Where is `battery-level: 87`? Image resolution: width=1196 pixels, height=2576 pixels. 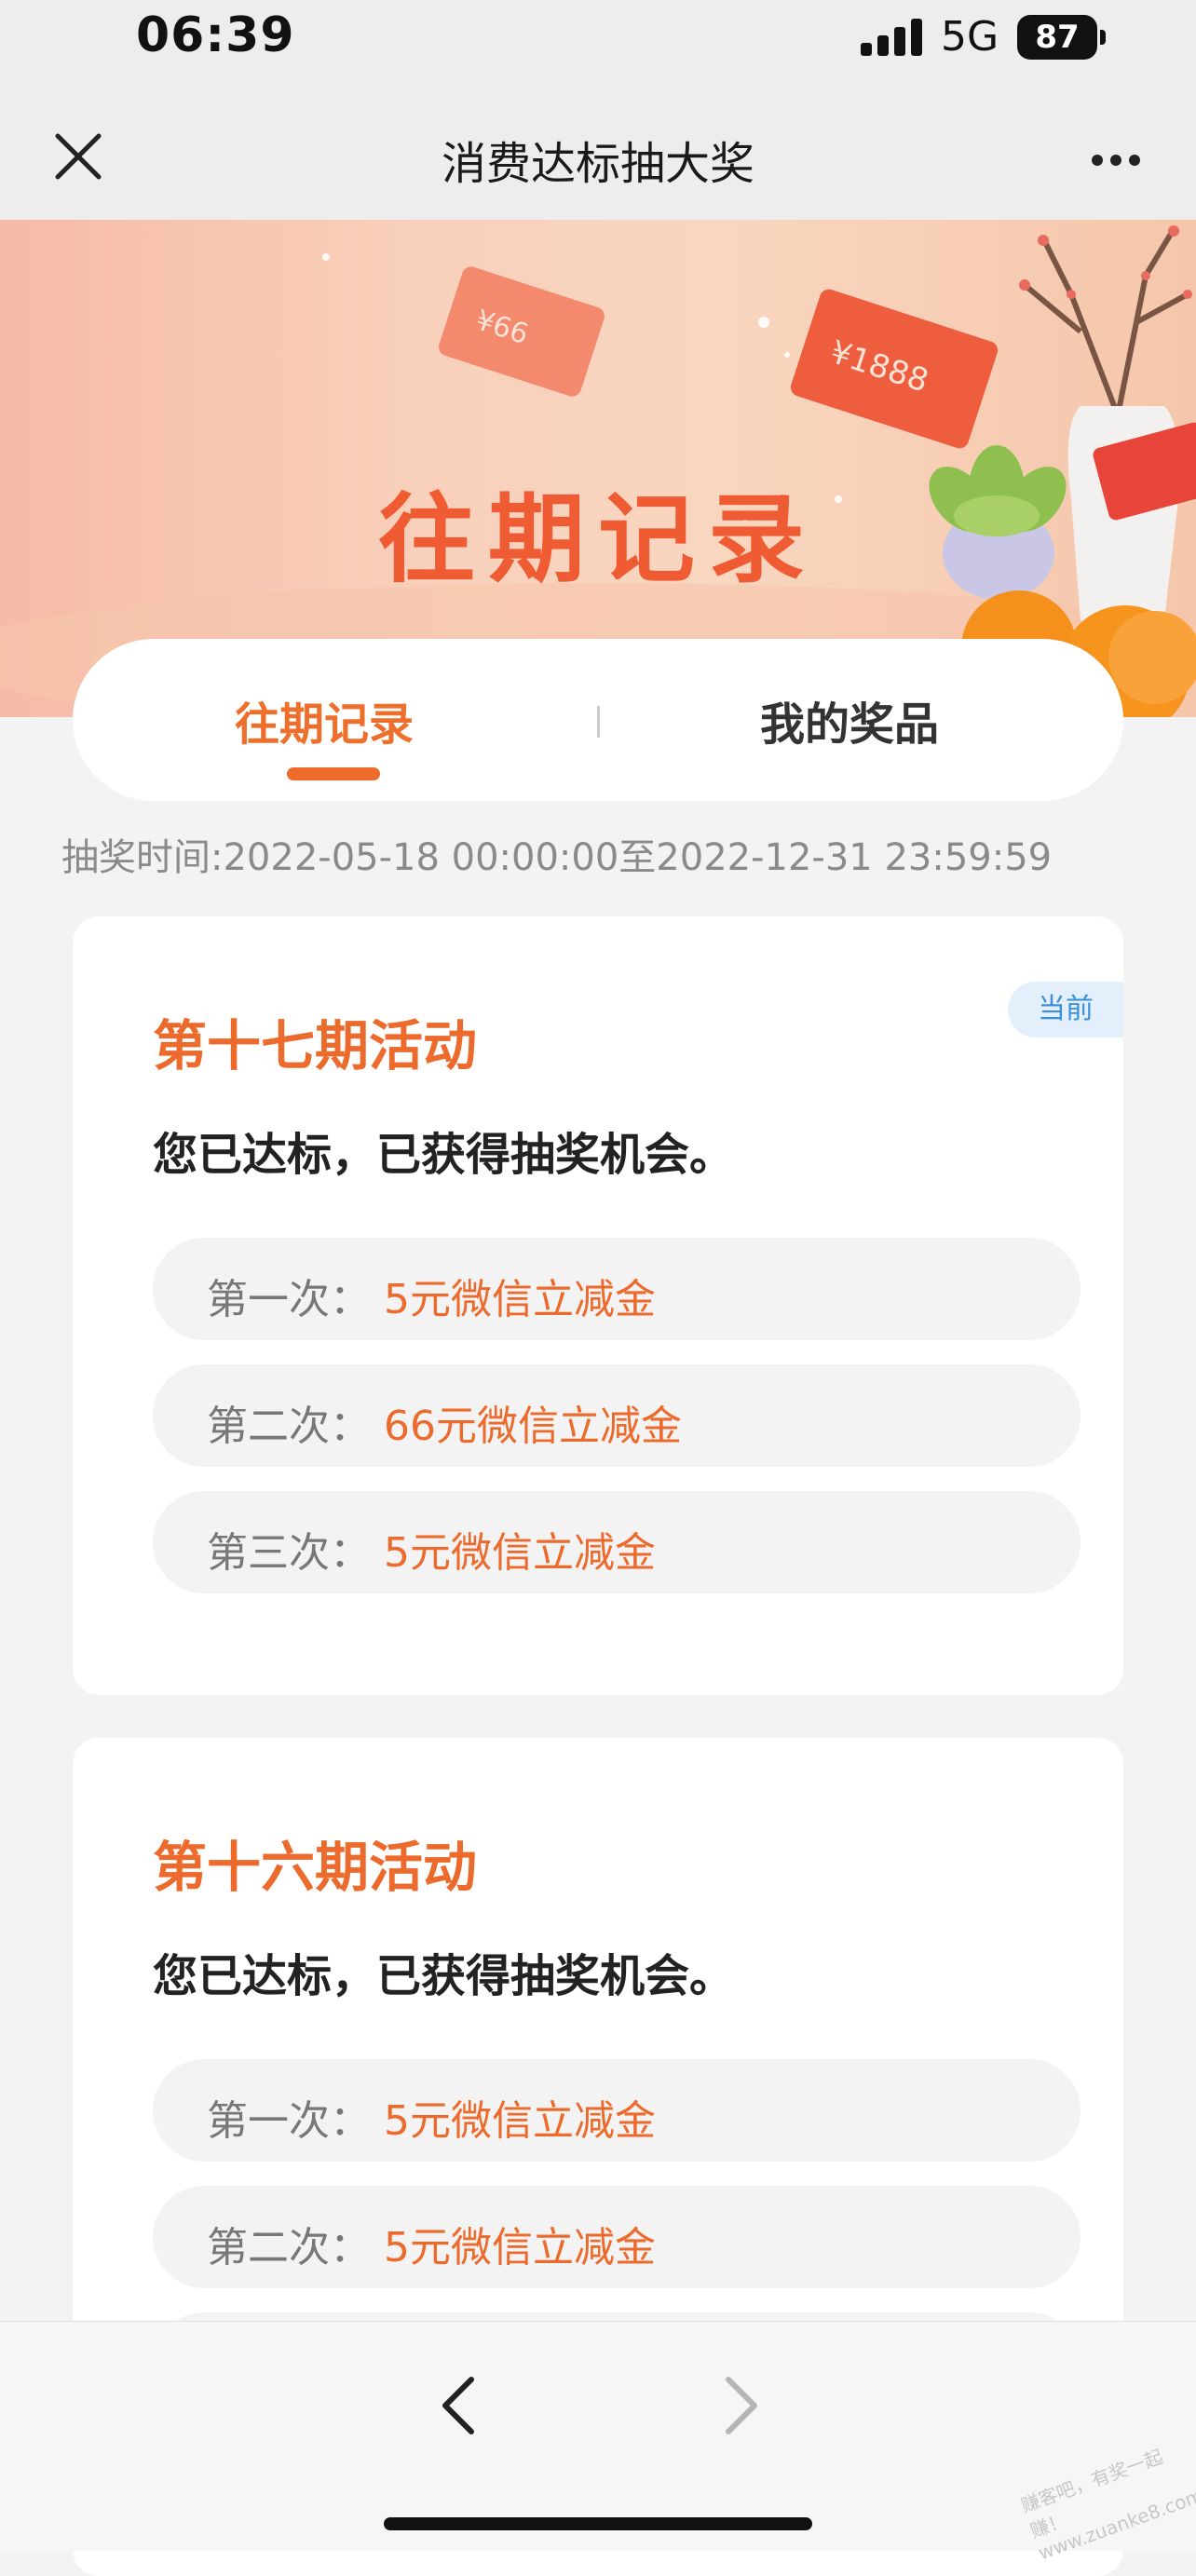
battery-level: 87 is located at coordinates (1057, 37).